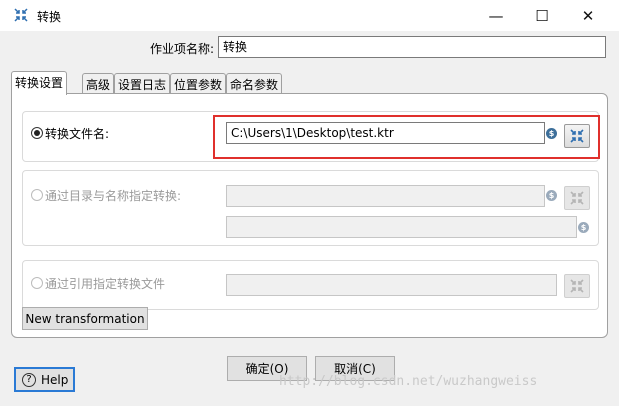 The height and width of the screenshot is (406, 619). I want to click on filename-input: C:\Users\1\Desktop\test.ktr, so click(385, 133).